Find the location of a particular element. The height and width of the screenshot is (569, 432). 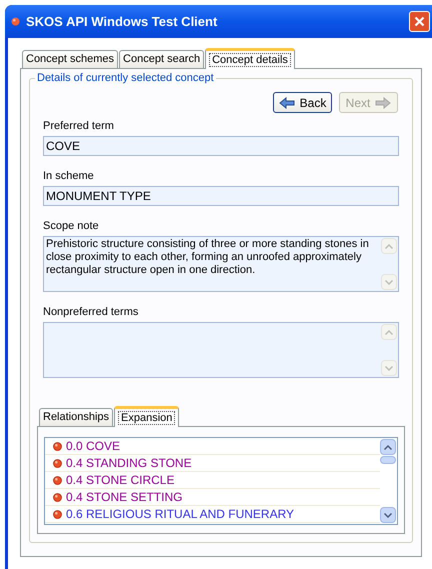

tab: Concept schemes is located at coordinates (70, 59).